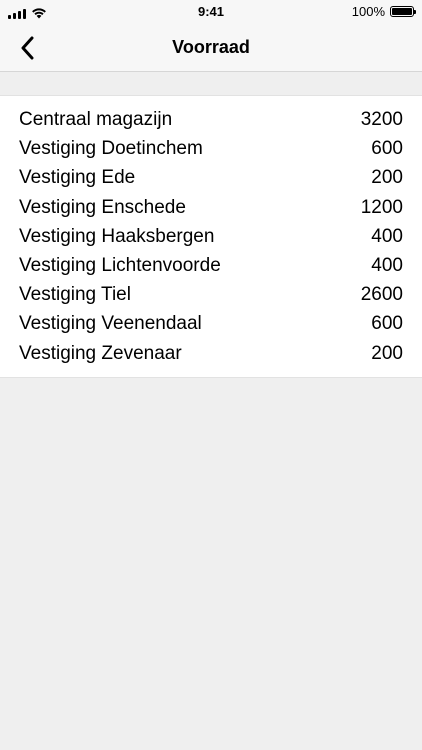 The width and height of the screenshot is (422, 750). Describe the element at coordinates (120, 266) in the screenshot. I see `location-name: Vestiging Lichtenvoorde` at that location.